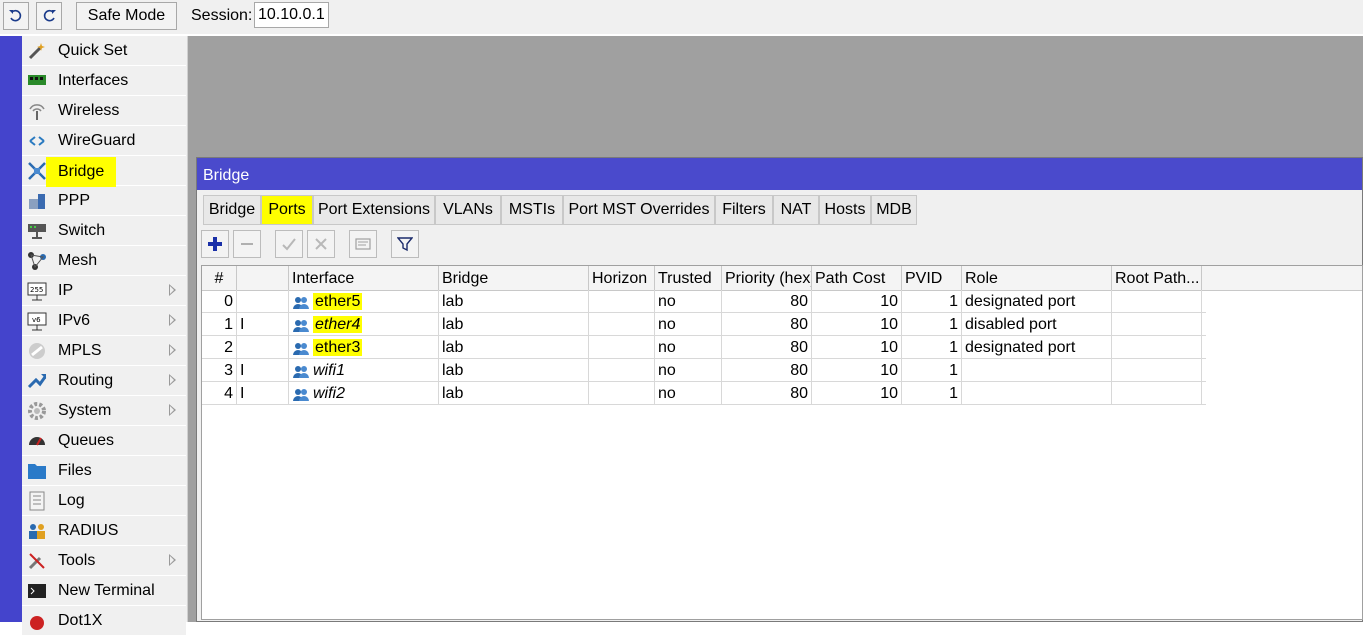  What do you see at coordinates (37, 561) in the screenshot?
I see `tools-icon` at bounding box center [37, 561].